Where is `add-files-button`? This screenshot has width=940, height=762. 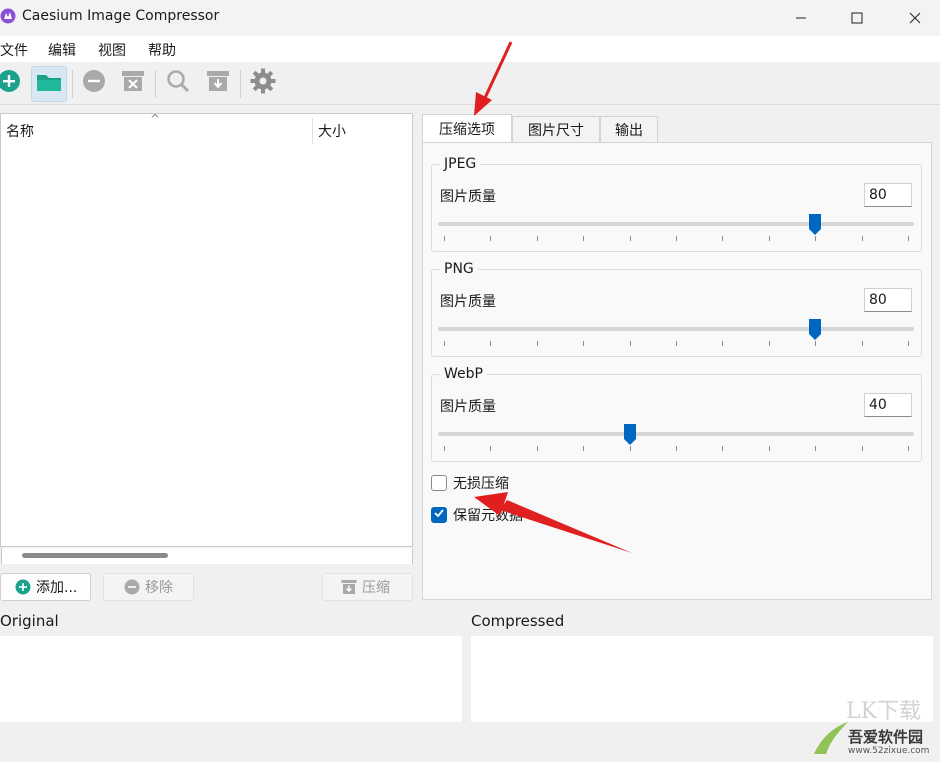
add-files-button is located at coordinates (13, 83).